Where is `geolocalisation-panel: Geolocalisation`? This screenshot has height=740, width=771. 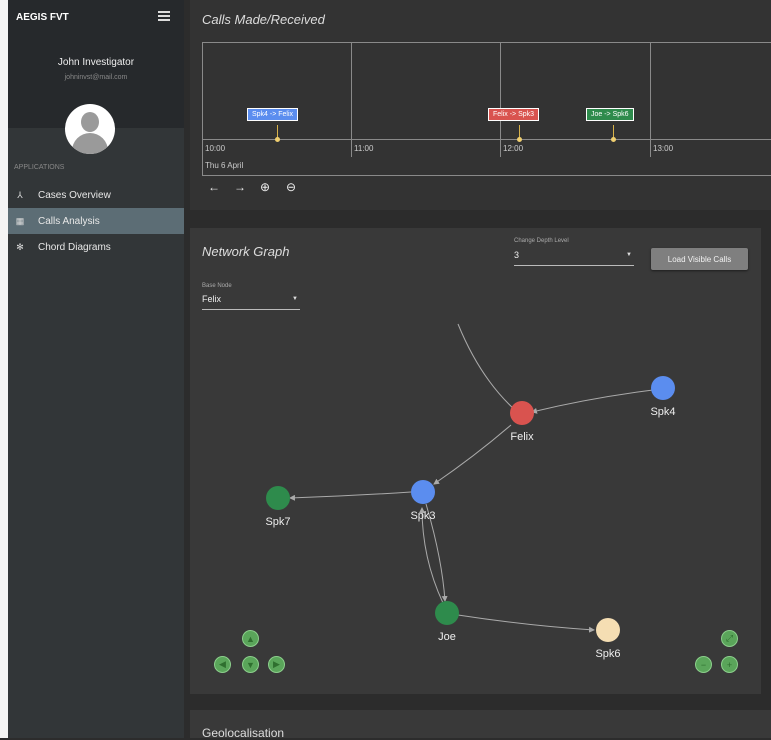
geolocalisation-panel: Geolocalisation is located at coordinates (480, 725).